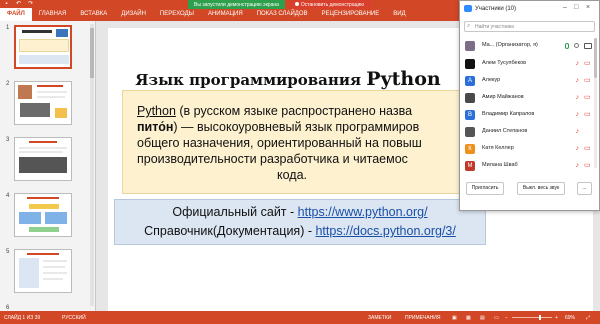 The width and height of the screenshot is (600, 324). Describe the element at coordinates (505, 131) in the screenshot. I see `participant-name: Даниил Степанов` at that location.